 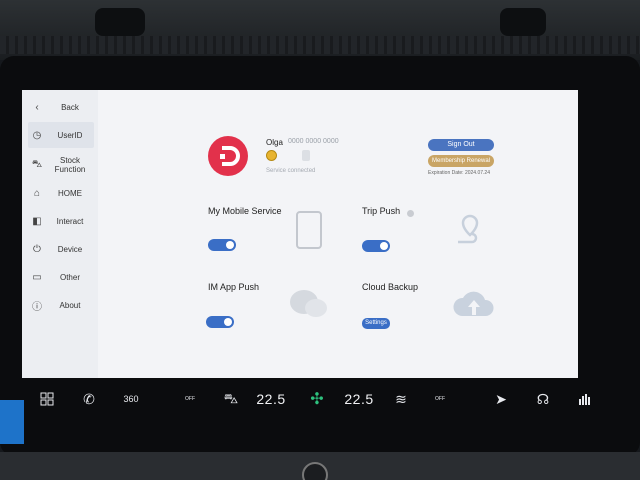 I want to click on user-name: Olga, so click(x=274, y=142).